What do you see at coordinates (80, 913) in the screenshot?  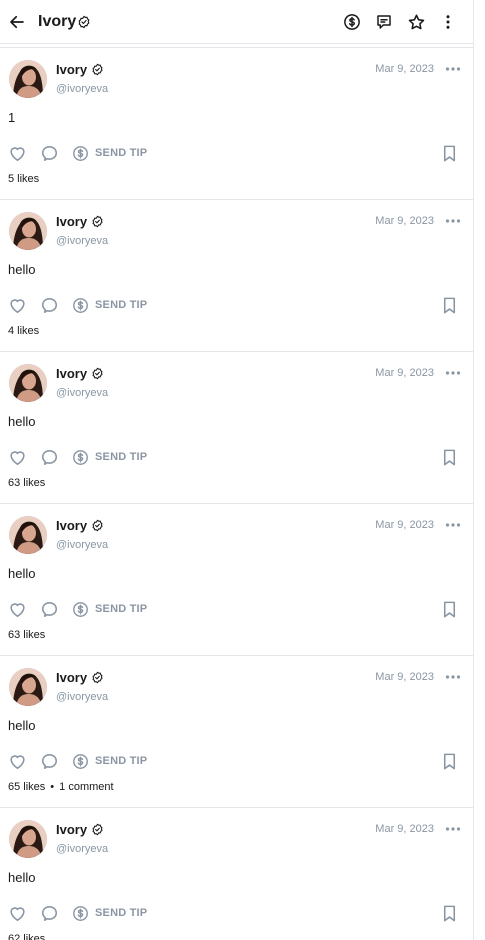 I see `tip-dollar-icon` at bounding box center [80, 913].